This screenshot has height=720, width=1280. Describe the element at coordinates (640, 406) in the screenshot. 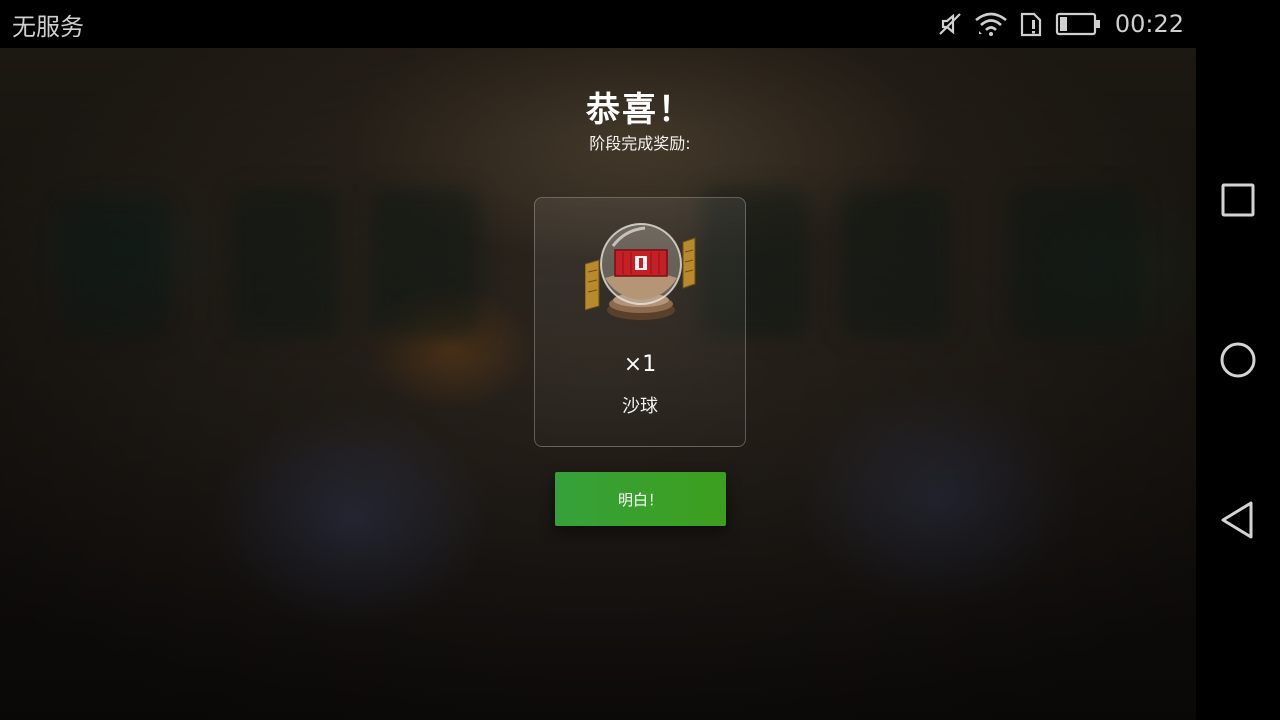

I see `reward-name: 沙球` at that location.